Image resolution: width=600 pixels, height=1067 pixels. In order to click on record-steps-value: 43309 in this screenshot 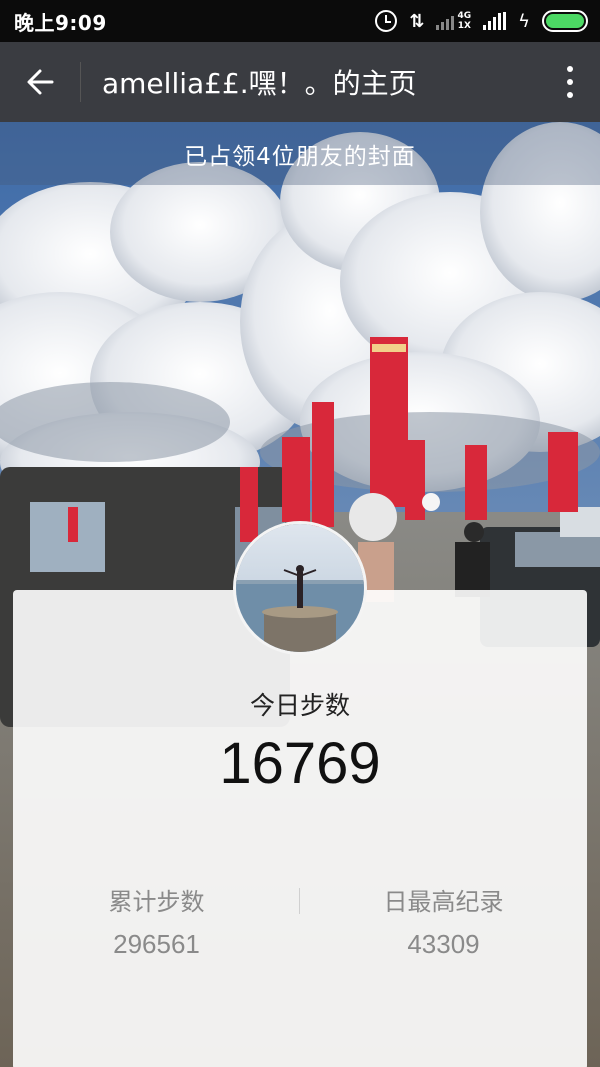, I will do `click(443, 944)`.